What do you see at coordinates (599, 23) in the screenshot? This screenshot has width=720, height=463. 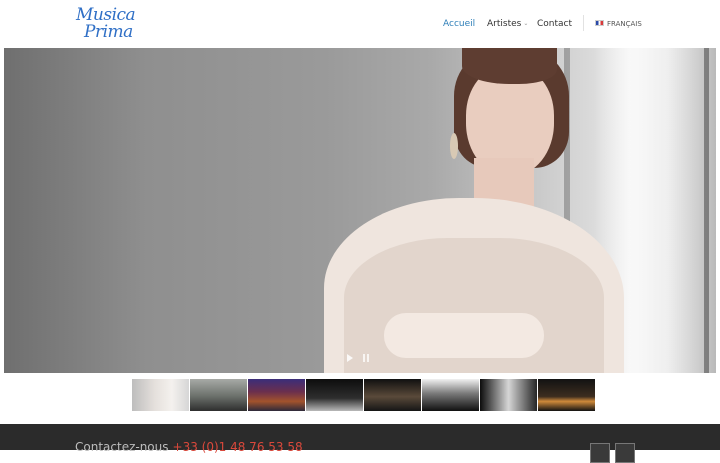 I see `flag-france-icon` at bounding box center [599, 23].